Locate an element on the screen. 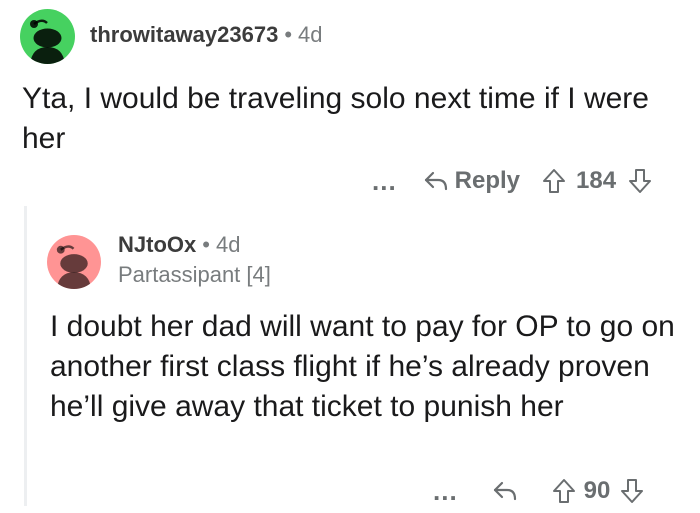 This screenshot has height=513, width=700. reply-button is located at coordinates (505, 491).